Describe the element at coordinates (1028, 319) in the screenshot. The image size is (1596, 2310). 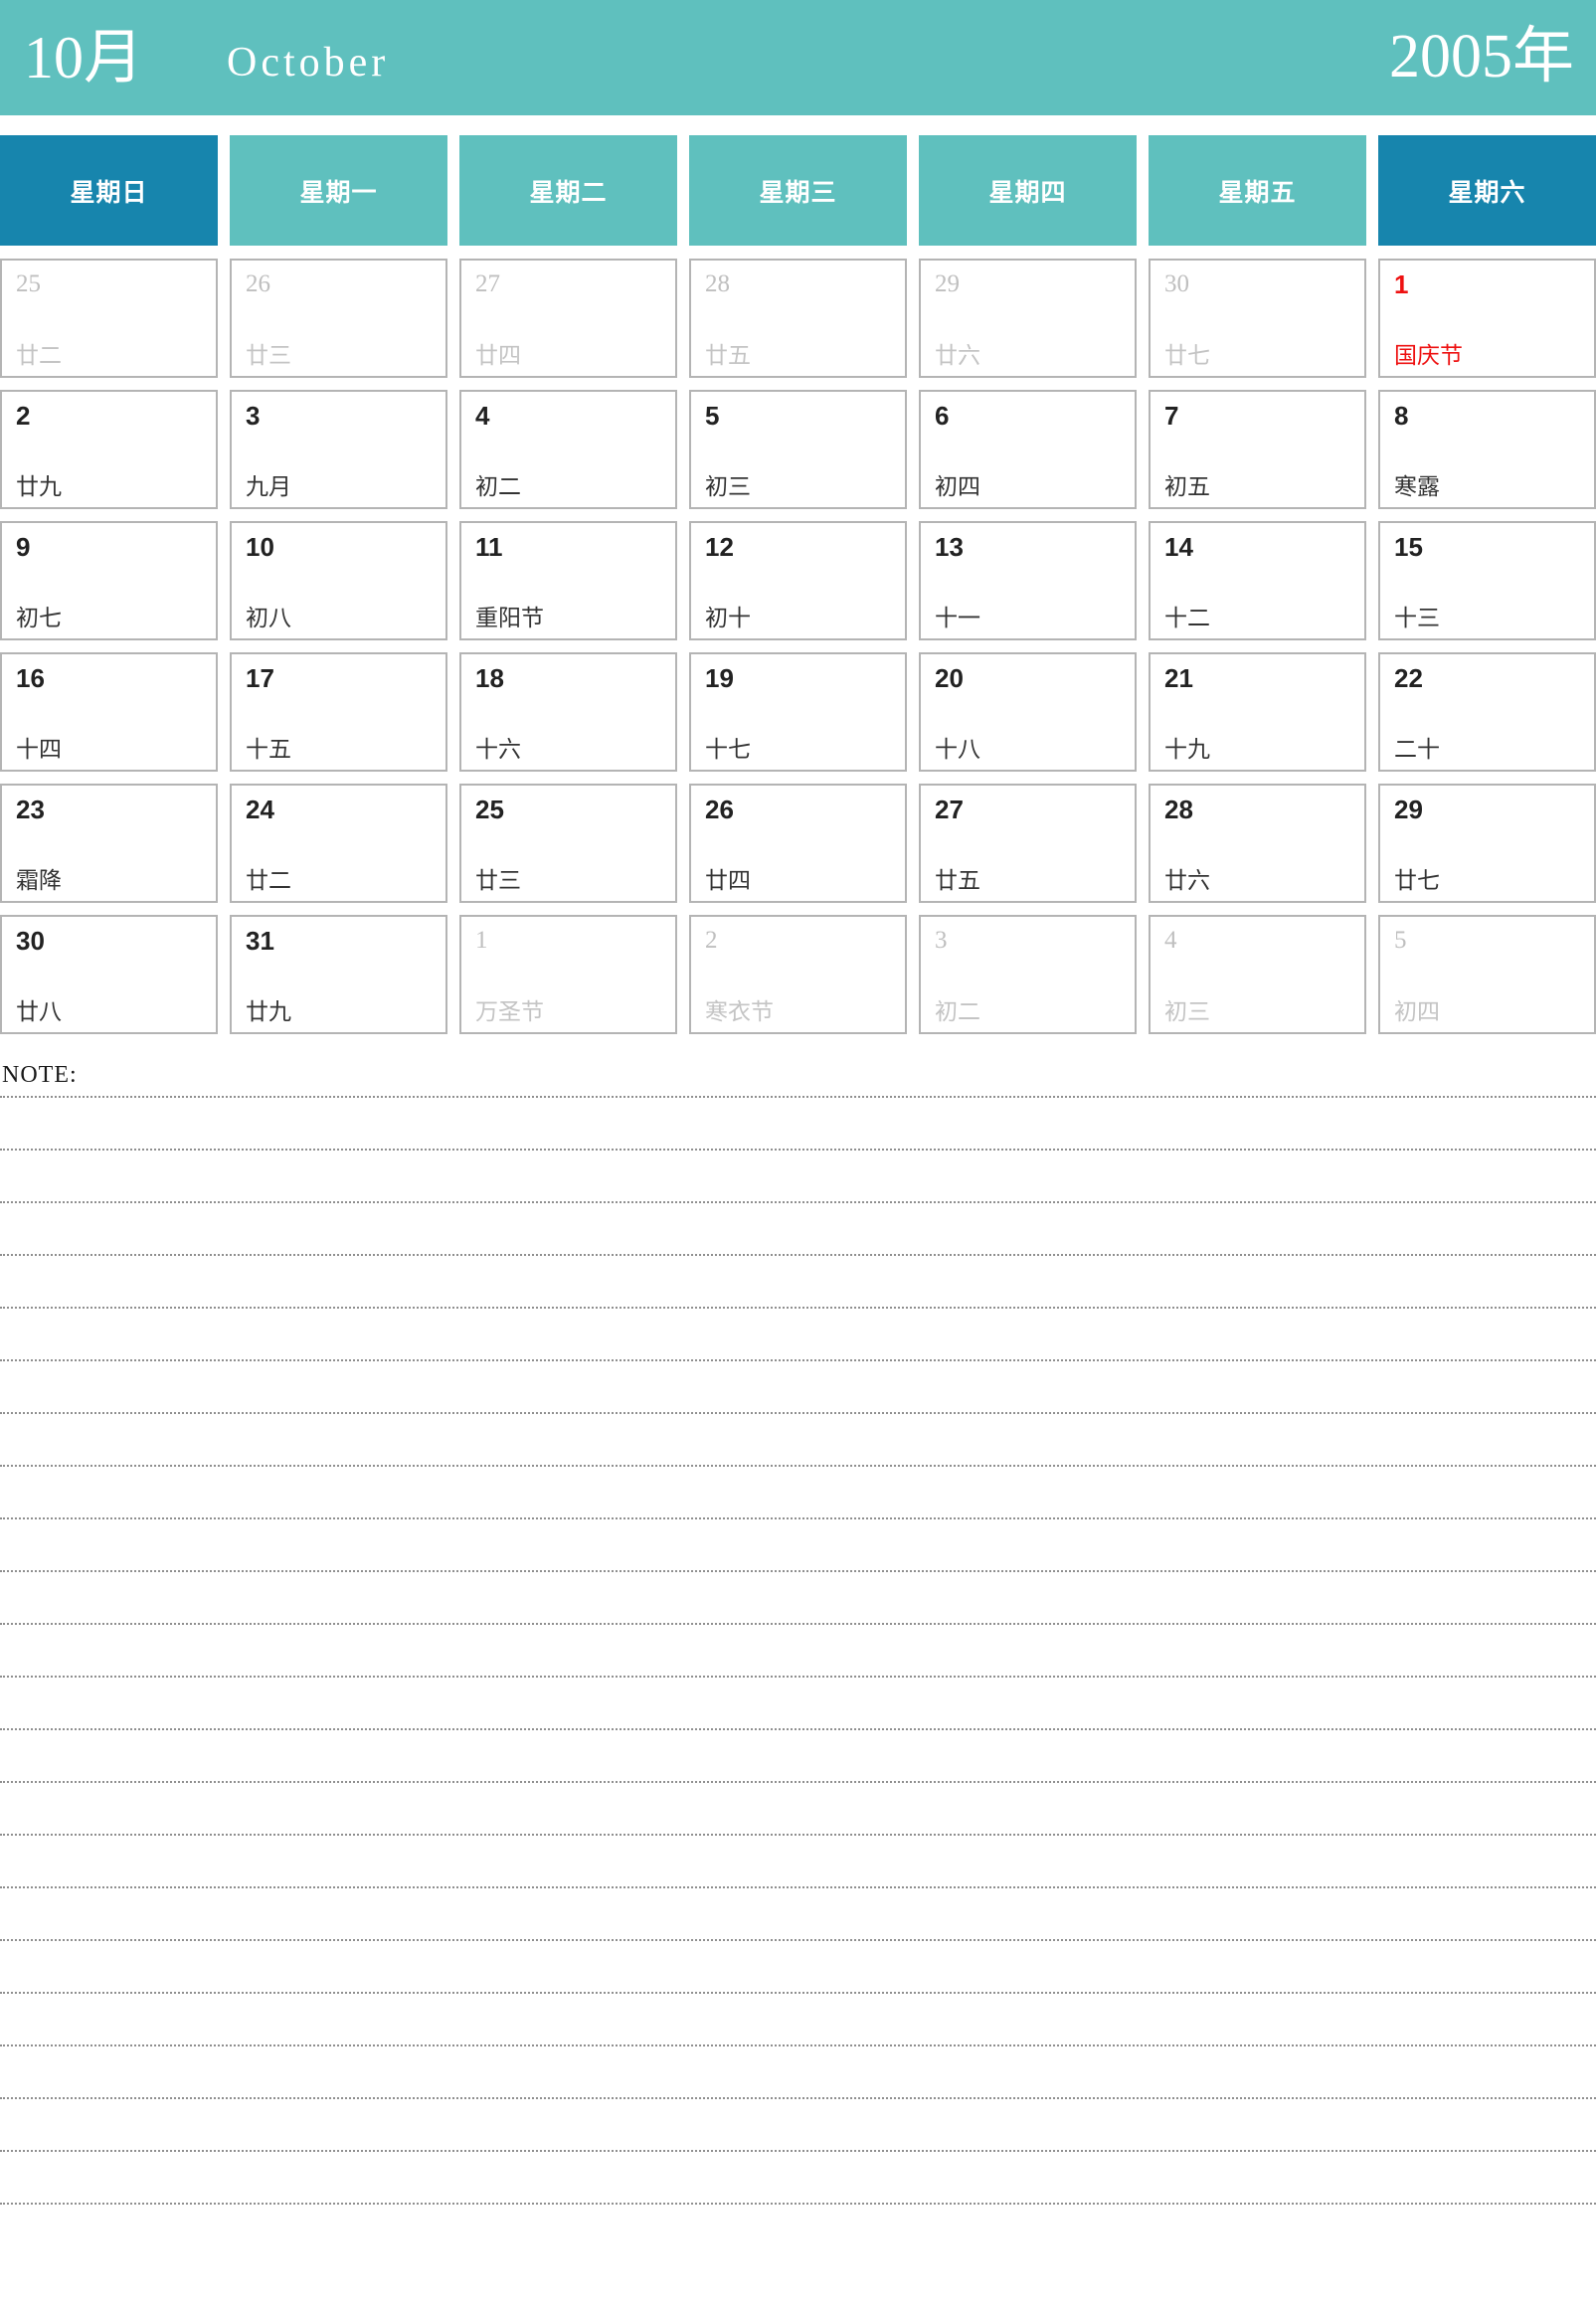
I see `calendar-day-cell: 29 廿六` at that location.